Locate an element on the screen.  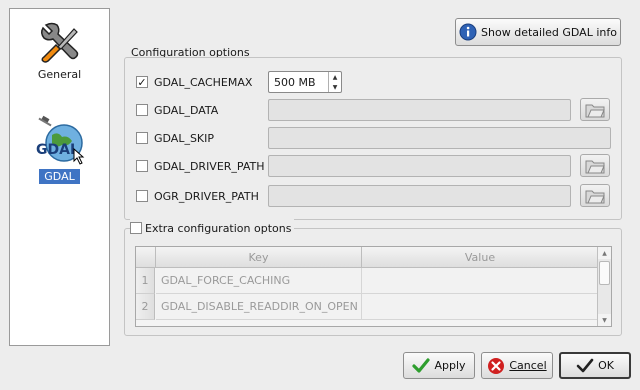
option-label: GDAL_DATA is located at coordinates (186, 110).